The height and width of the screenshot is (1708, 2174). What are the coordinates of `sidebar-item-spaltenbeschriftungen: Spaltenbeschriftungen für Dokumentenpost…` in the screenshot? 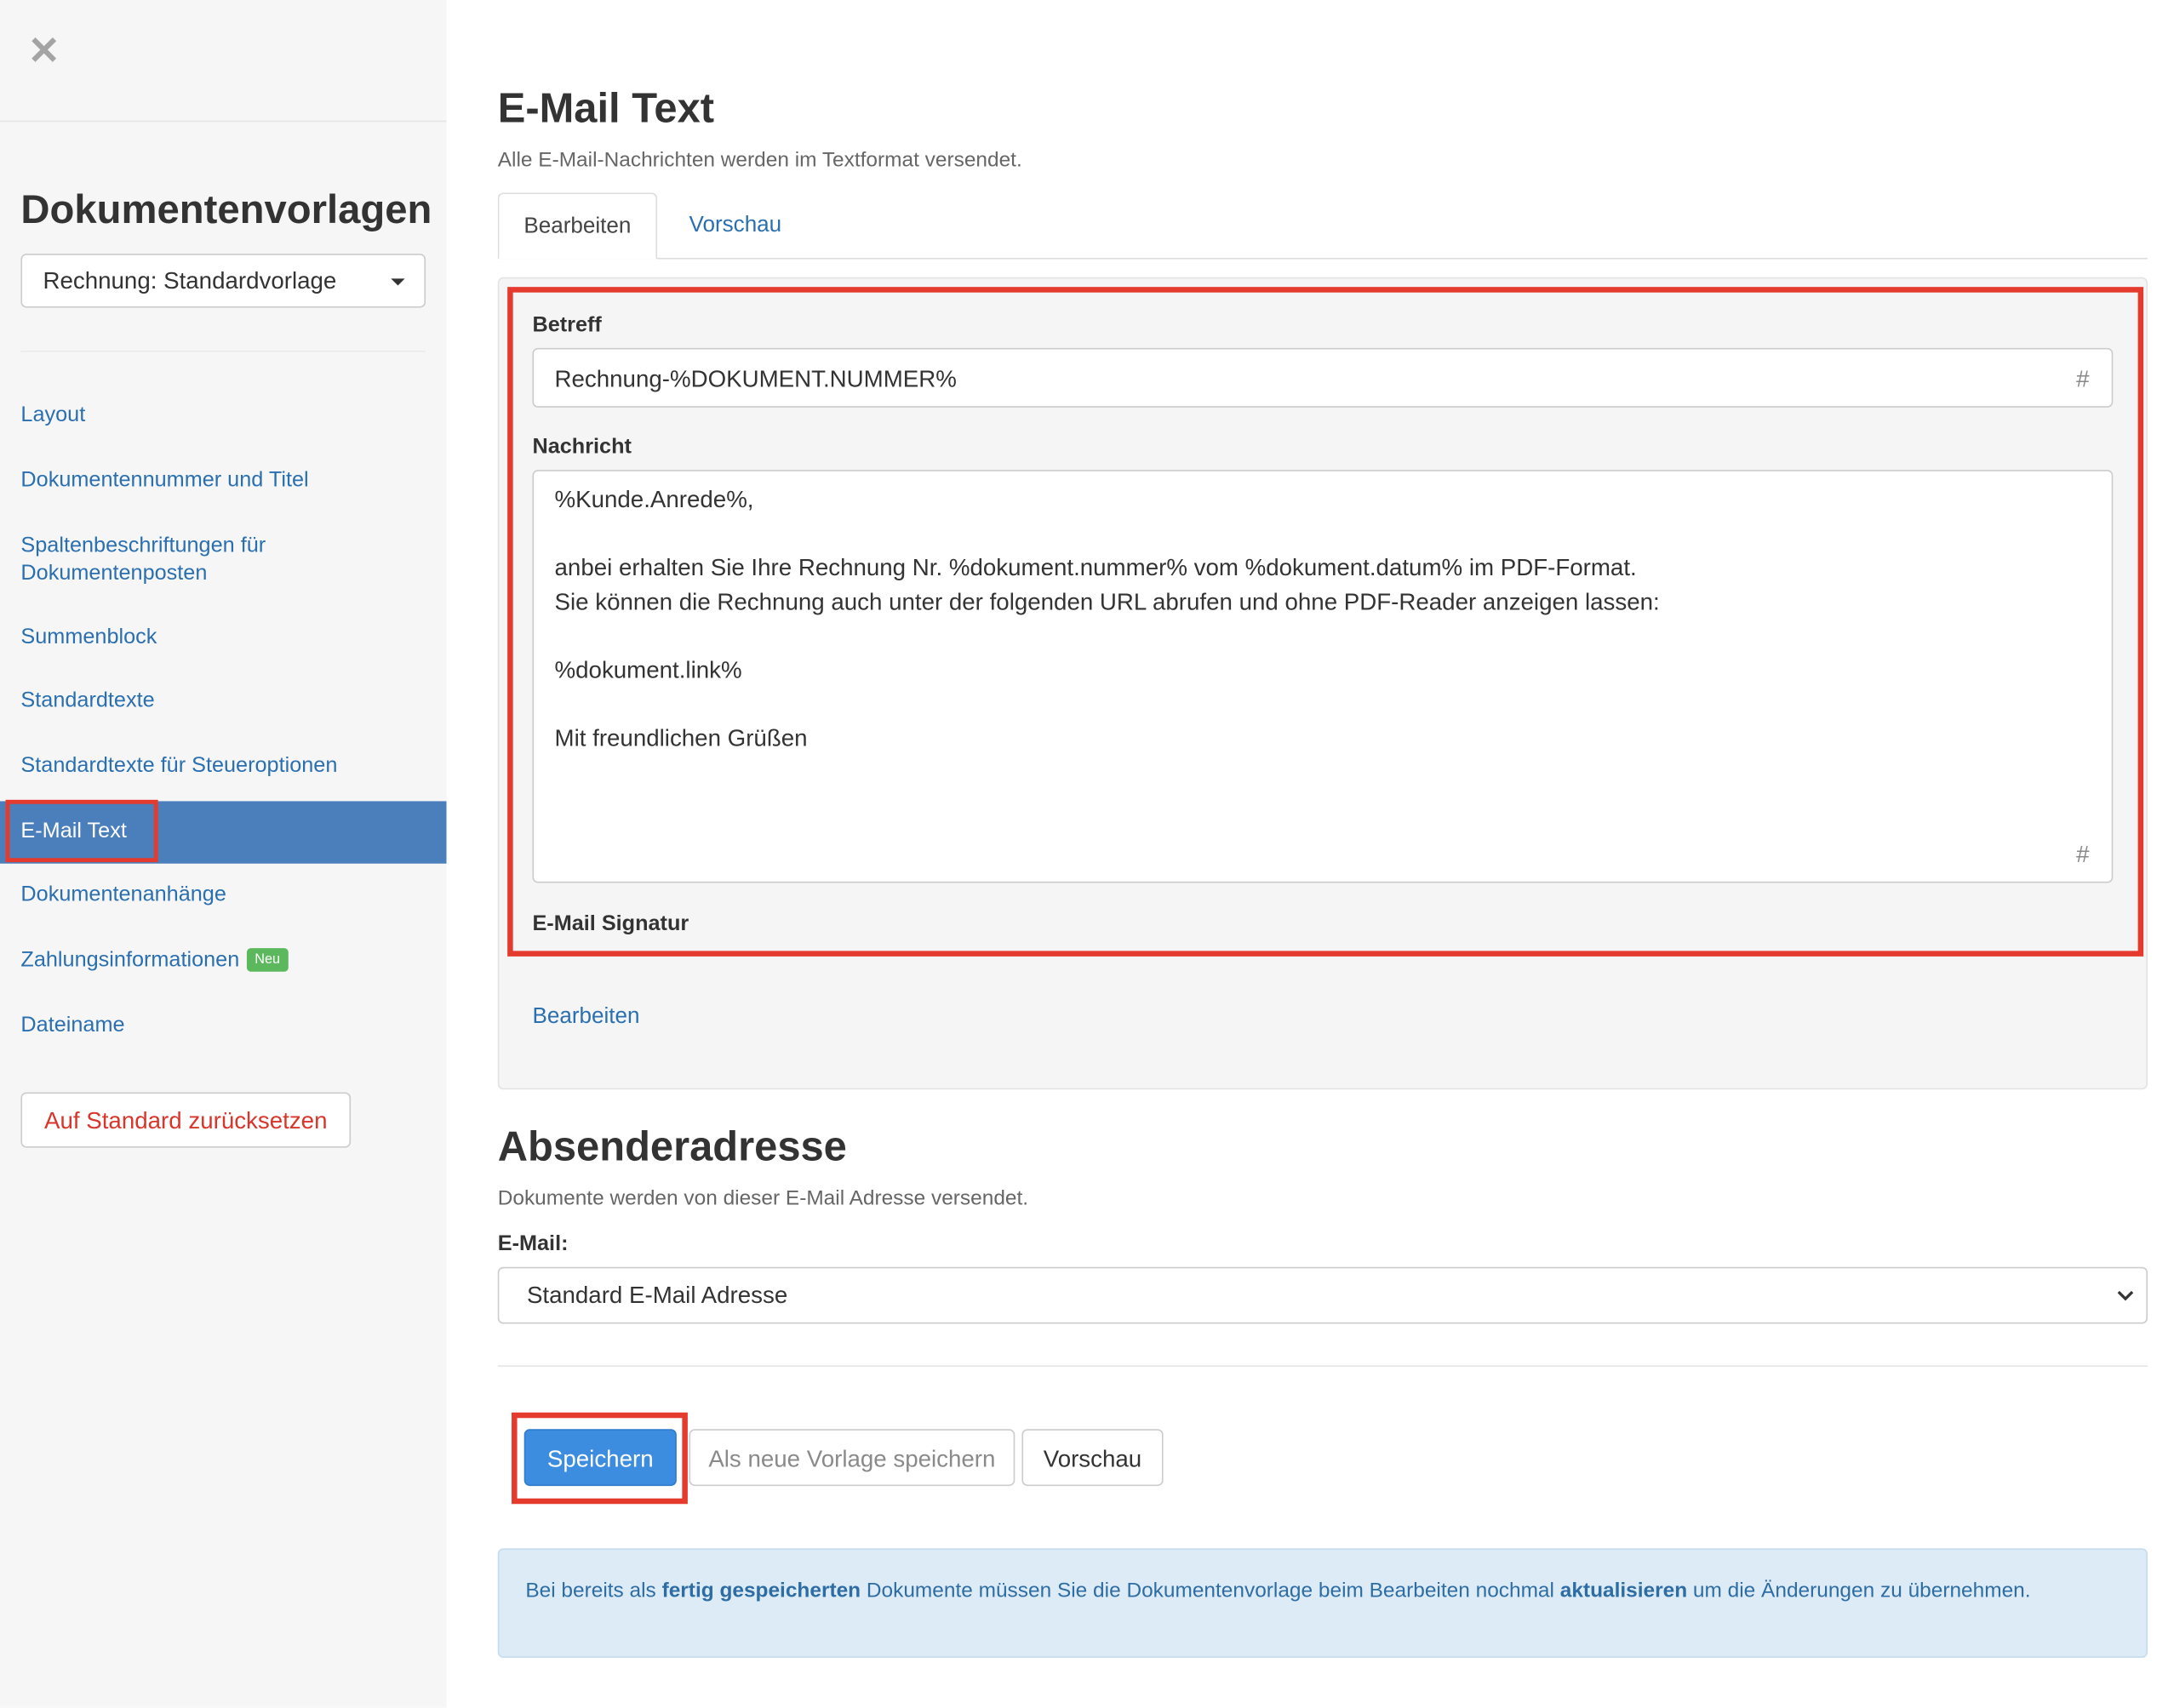 It's located at (143, 559).